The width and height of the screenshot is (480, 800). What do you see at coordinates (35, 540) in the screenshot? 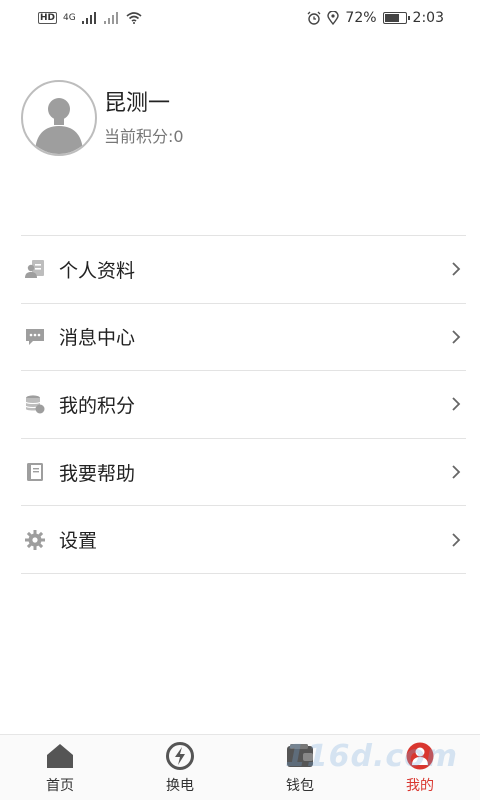
I see `gear-icon` at bounding box center [35, 540].